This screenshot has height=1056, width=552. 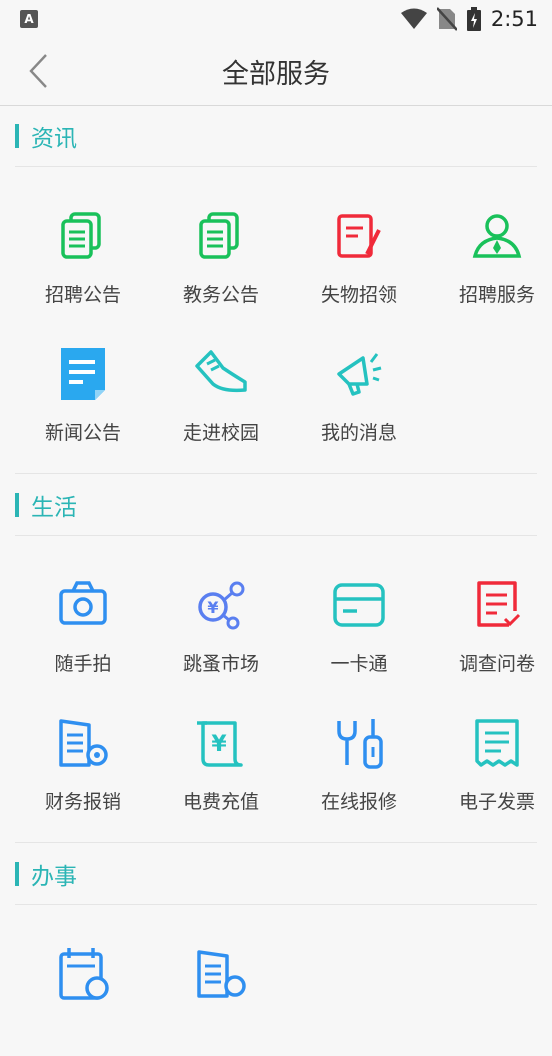 What do you see at coordinates (83, 401) in the screenshot?
I see `tile-news-notice: 新闻公告` at bounding box center [83, 401].